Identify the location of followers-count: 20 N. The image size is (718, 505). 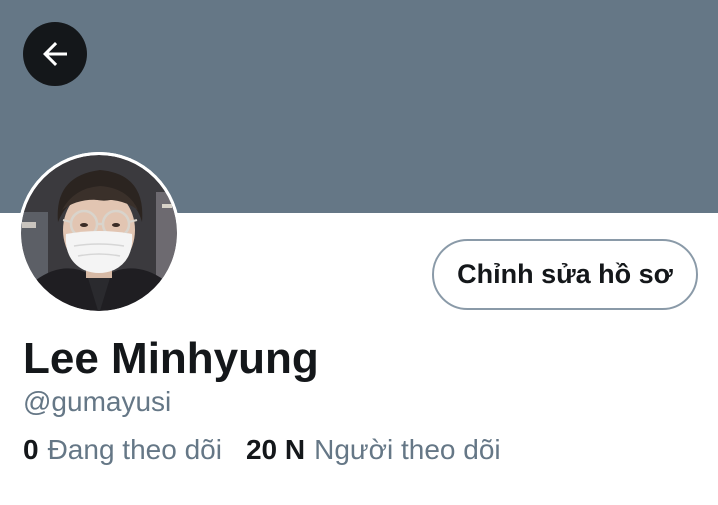
(275, 449).